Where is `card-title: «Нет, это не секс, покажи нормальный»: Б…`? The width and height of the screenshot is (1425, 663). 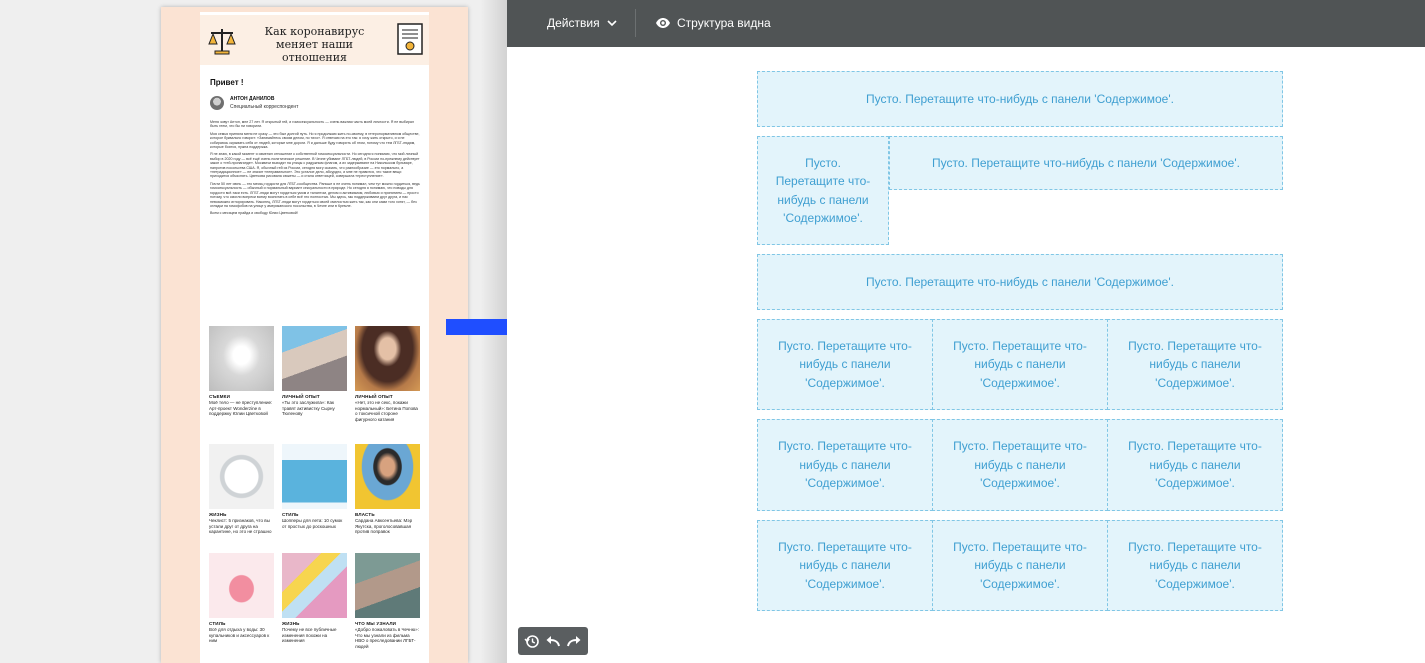 card-title: «Нет, это не секс, покажи нормальный»: Б… is located at coordinates (386, 411).